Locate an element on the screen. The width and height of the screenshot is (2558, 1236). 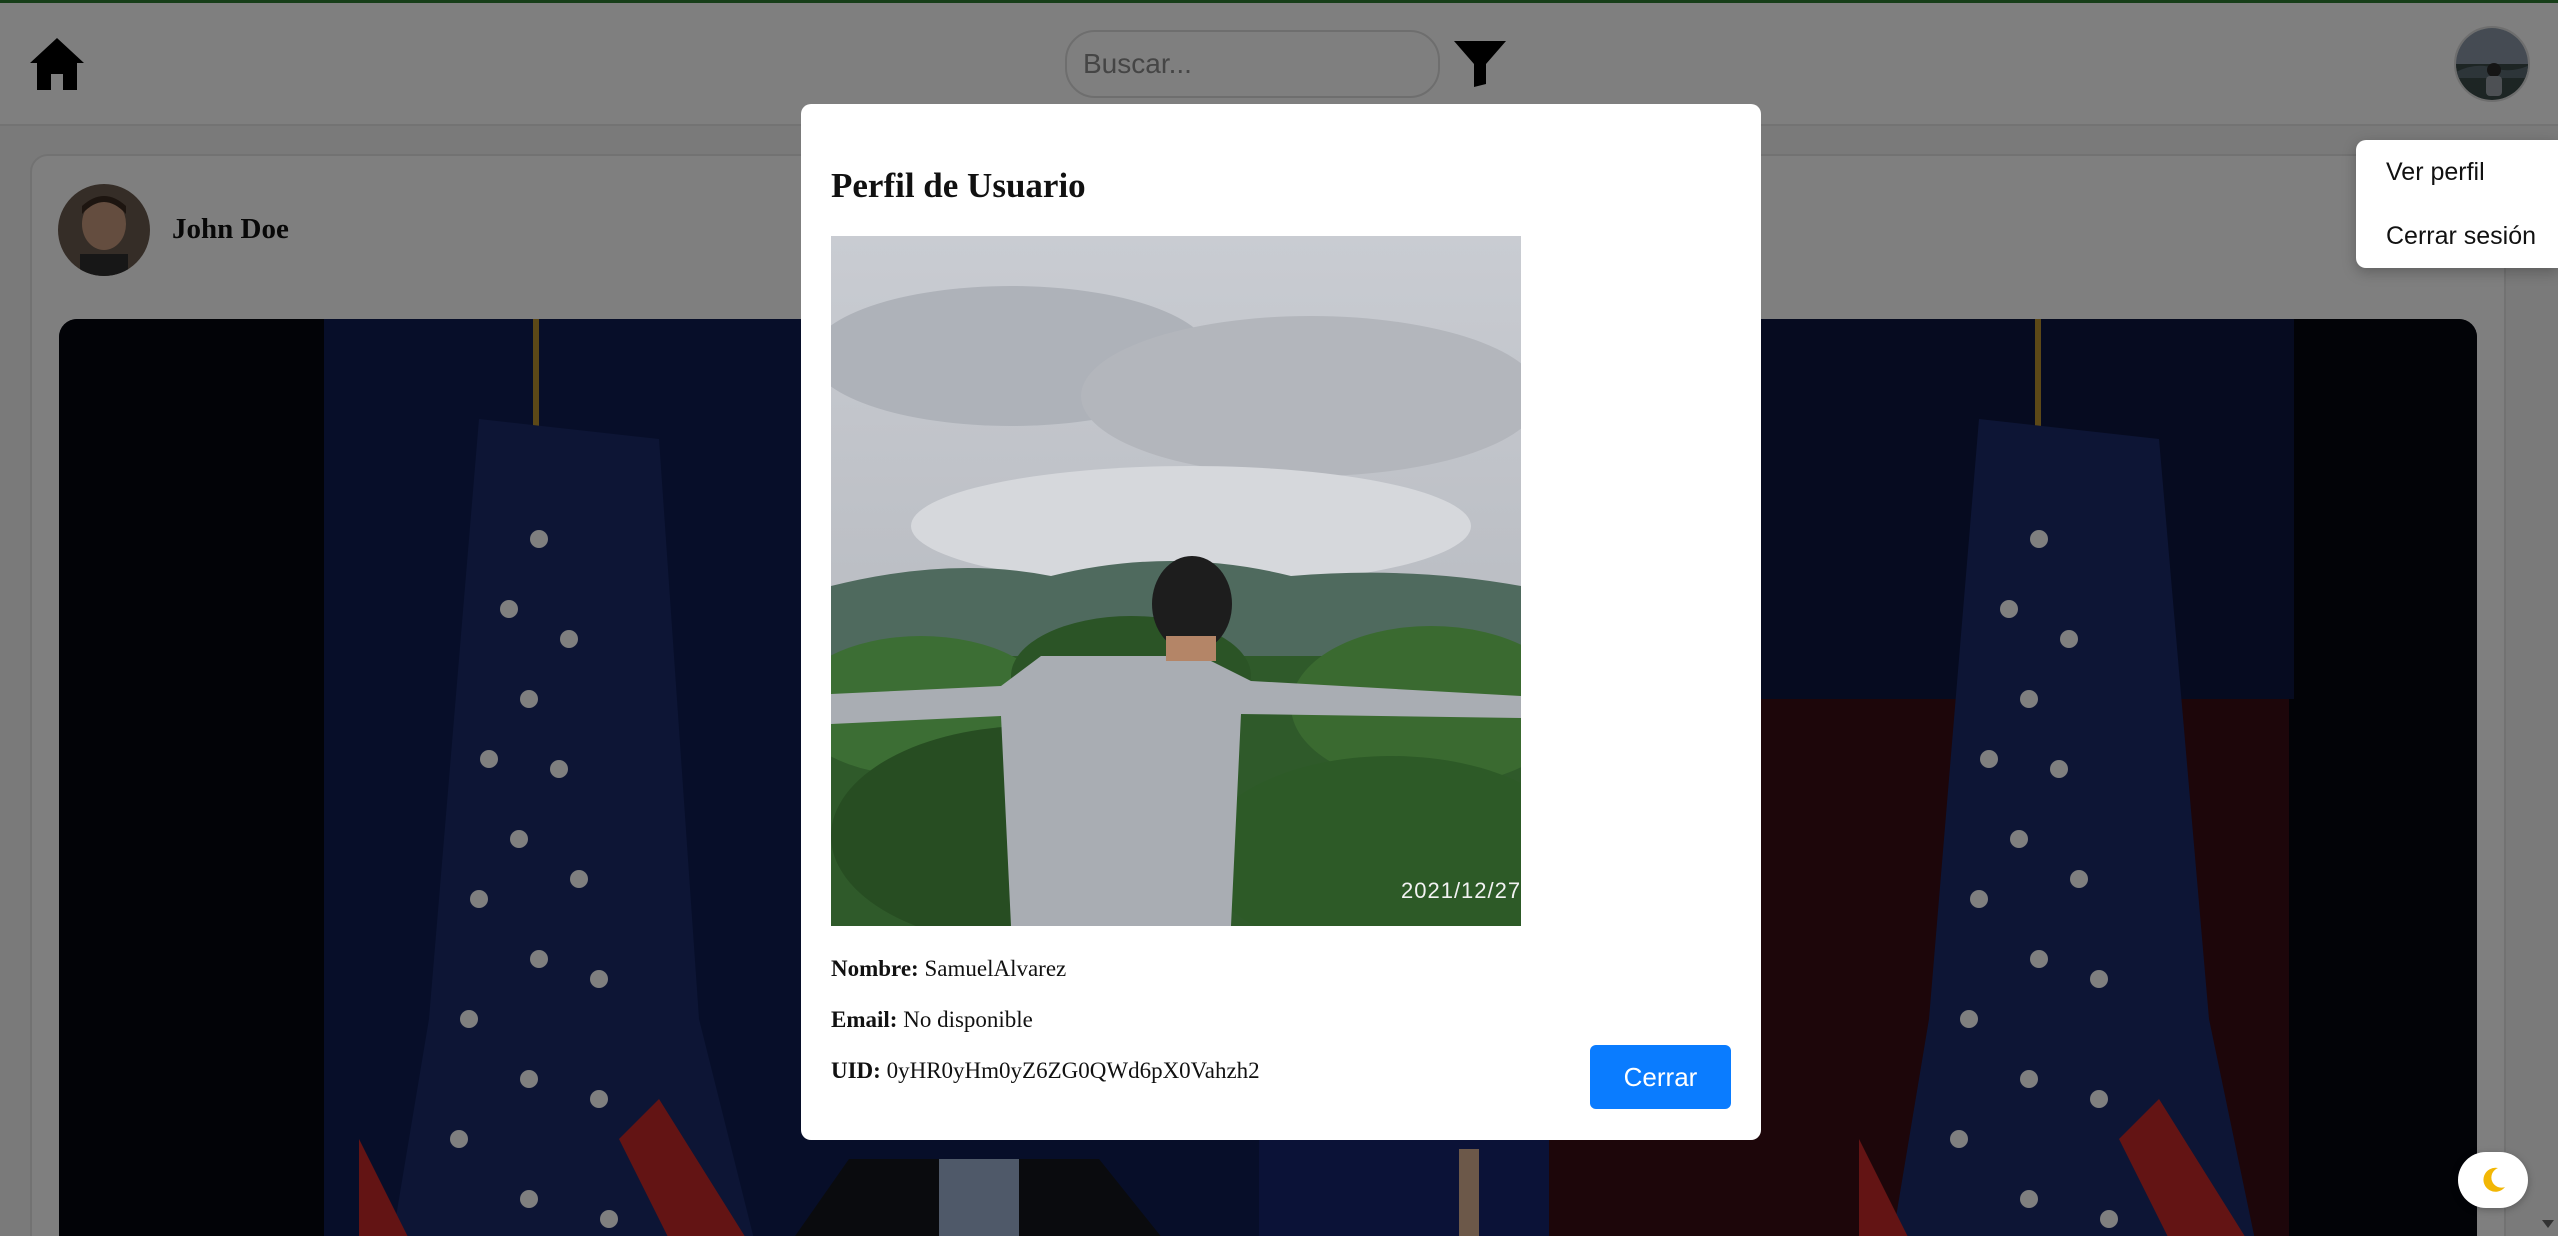
close-button: Cerrar is located at coordinates (1660, 1077).